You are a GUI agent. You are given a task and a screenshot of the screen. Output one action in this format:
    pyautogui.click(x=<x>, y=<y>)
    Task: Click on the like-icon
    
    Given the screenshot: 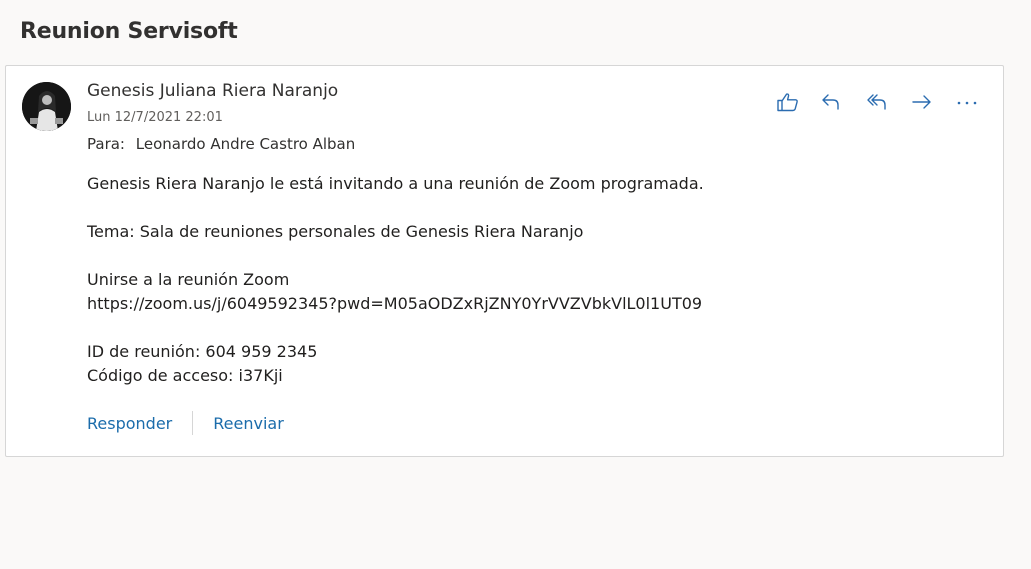 What is the action you would take?
    pyautogui.click(x=787, y=102)
    